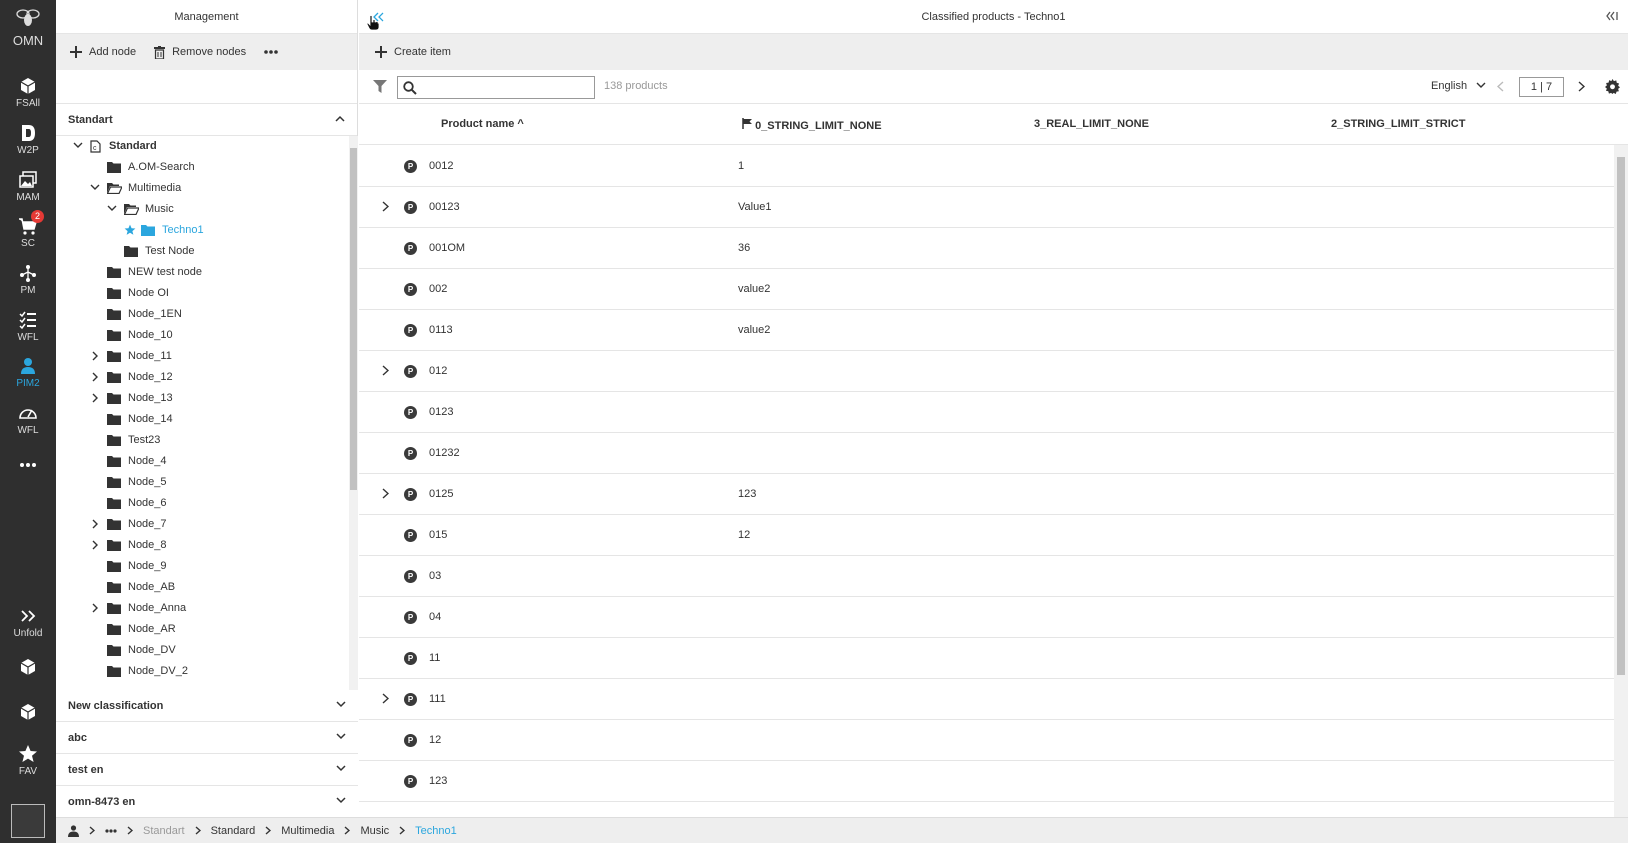 This screenshot has height=843, width=1628. What do you see at coordinates (986, 207) in the screenshot?
I see `table-row: P 00123 Value1` at bounding box center [986, 207].